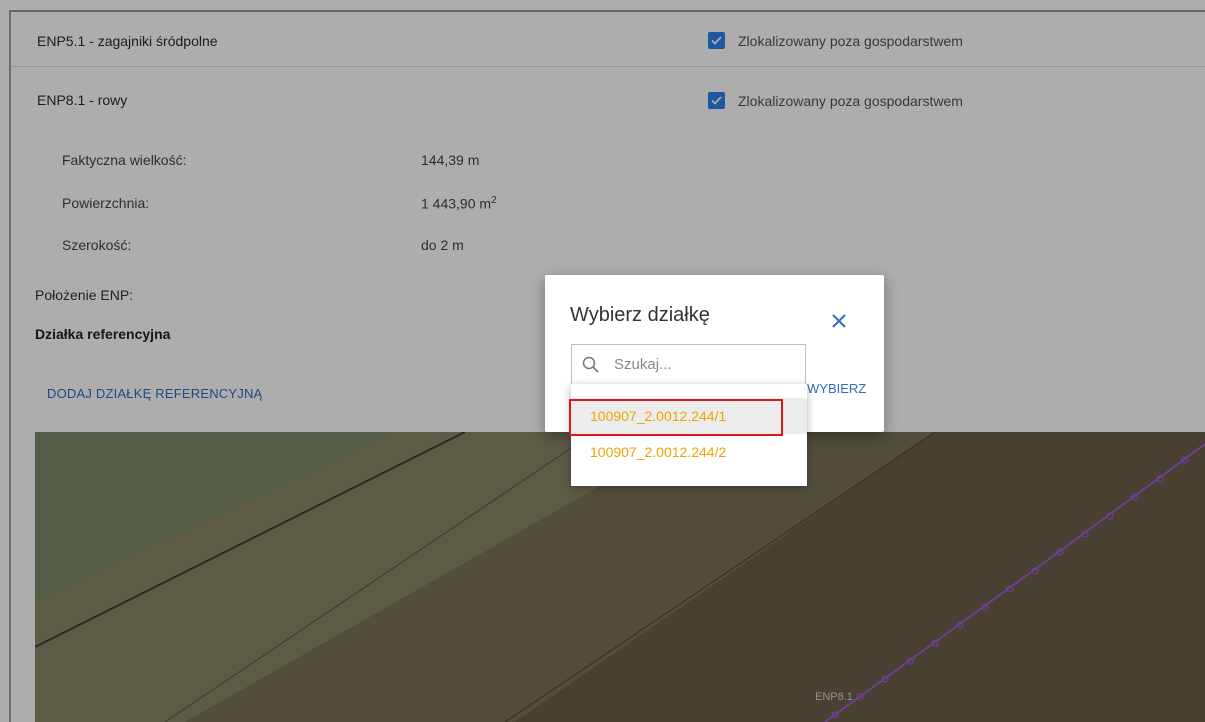 The height and width of the screenshot is (722, 1205). Describe the element at coordinates (640, 315) in the screenshot. I see `dialog-title: Wybierz działkę` at that location.